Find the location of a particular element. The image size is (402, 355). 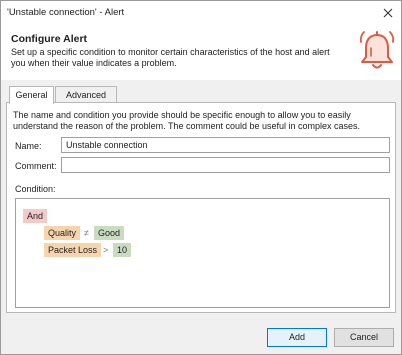

add-button: Add is located at coordinates (297, 337).